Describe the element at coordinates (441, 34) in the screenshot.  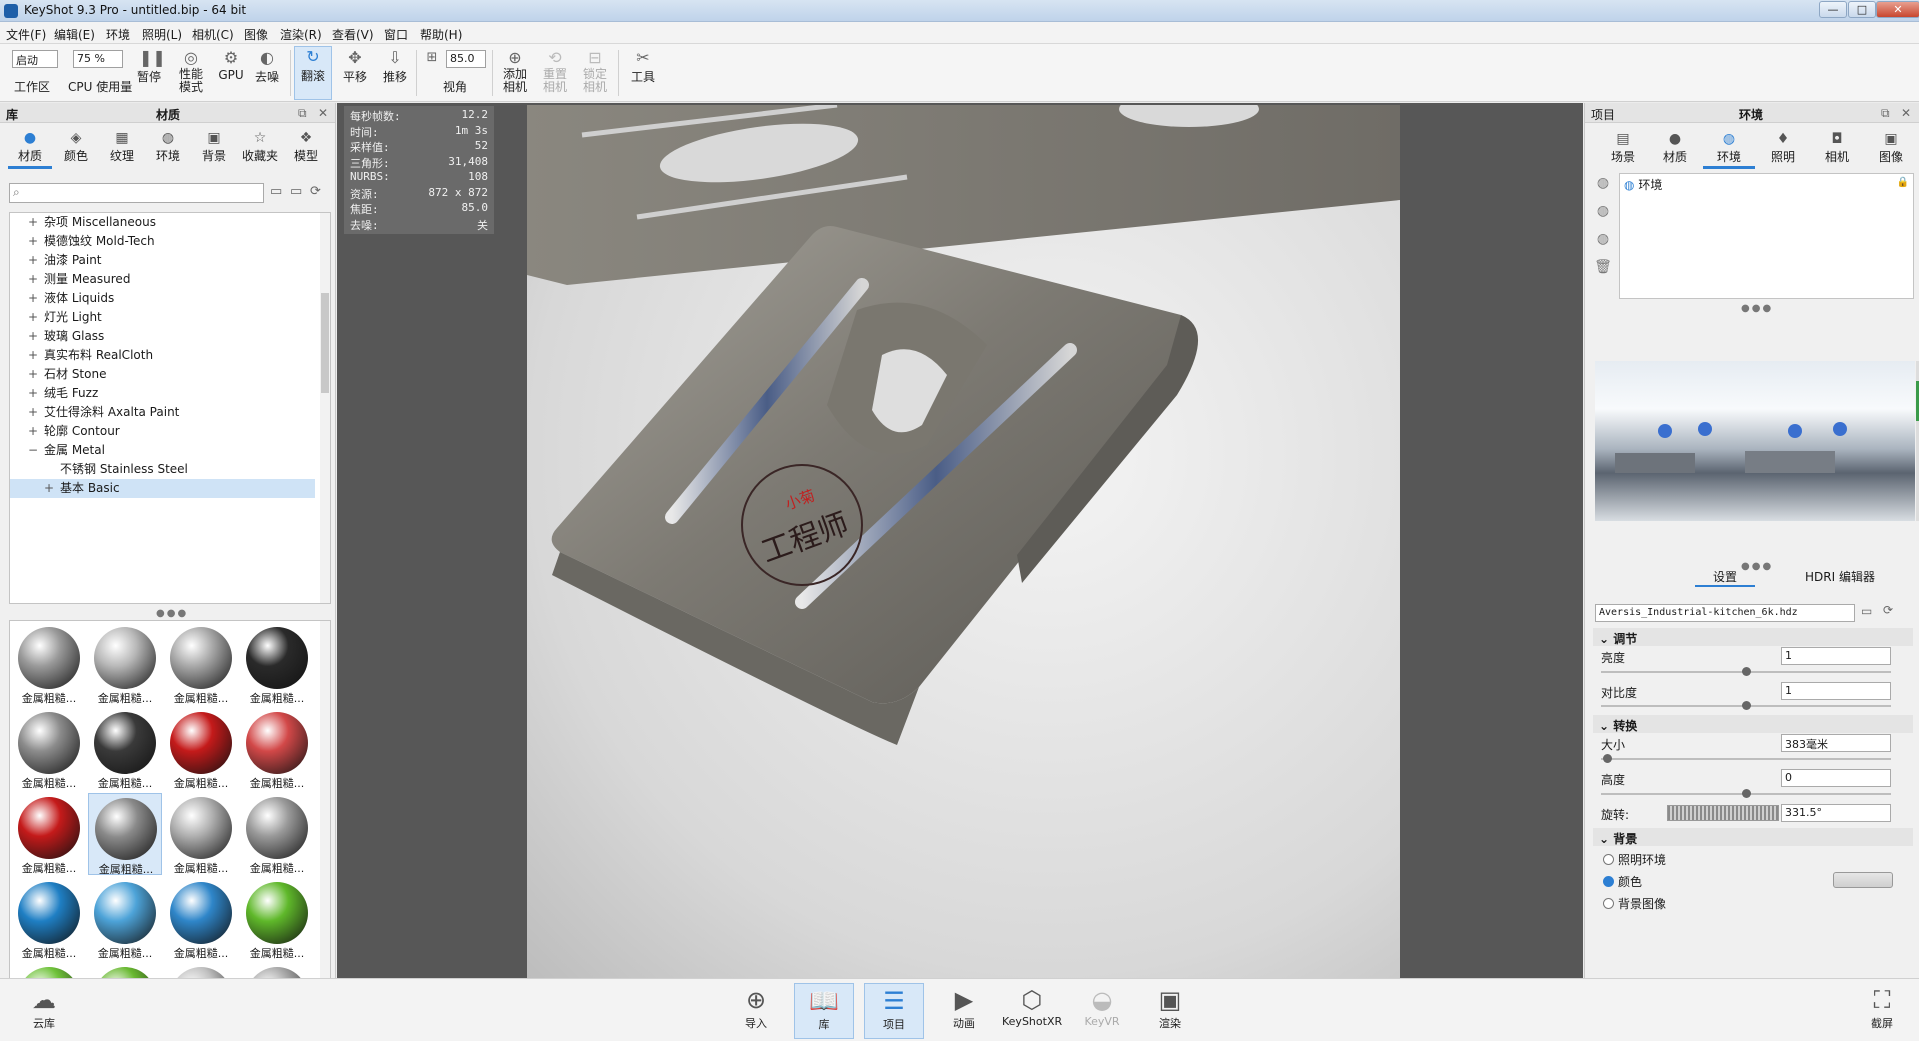
I see `menu-help: 帮助(H)` at that location.